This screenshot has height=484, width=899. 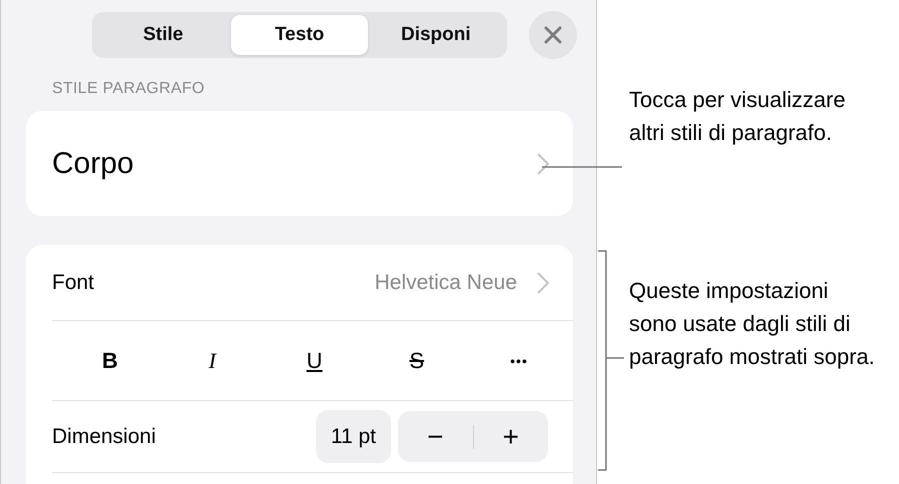 I want to click on callout-text: Tocca per visualizzare altri stili di paragrafo., so click(x=737, y=116).